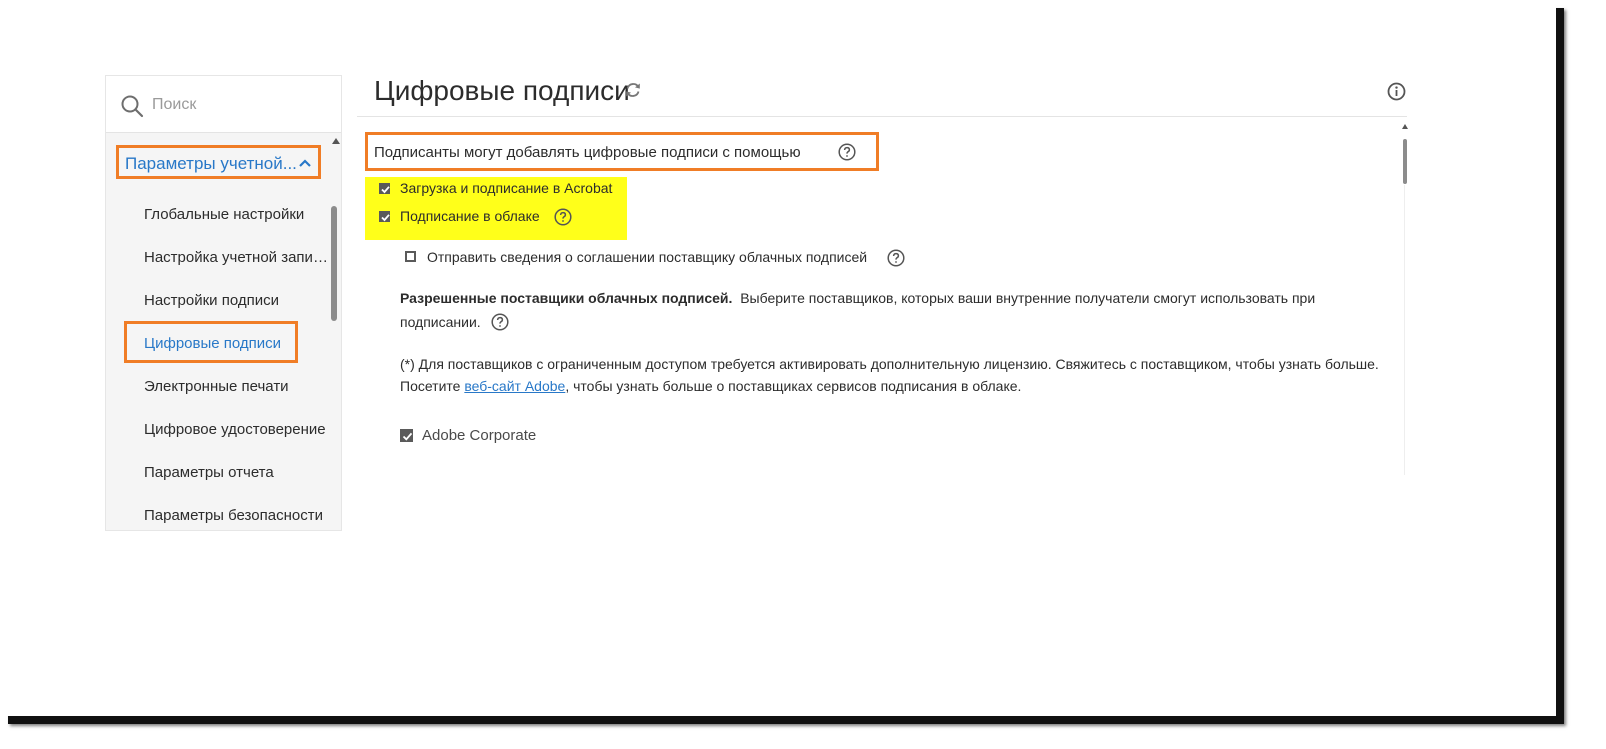 This screenshot has width=1606, height=749. I want to click on sidebar-item-digital-id: Цифровое удостоверение, so click(236, 429).